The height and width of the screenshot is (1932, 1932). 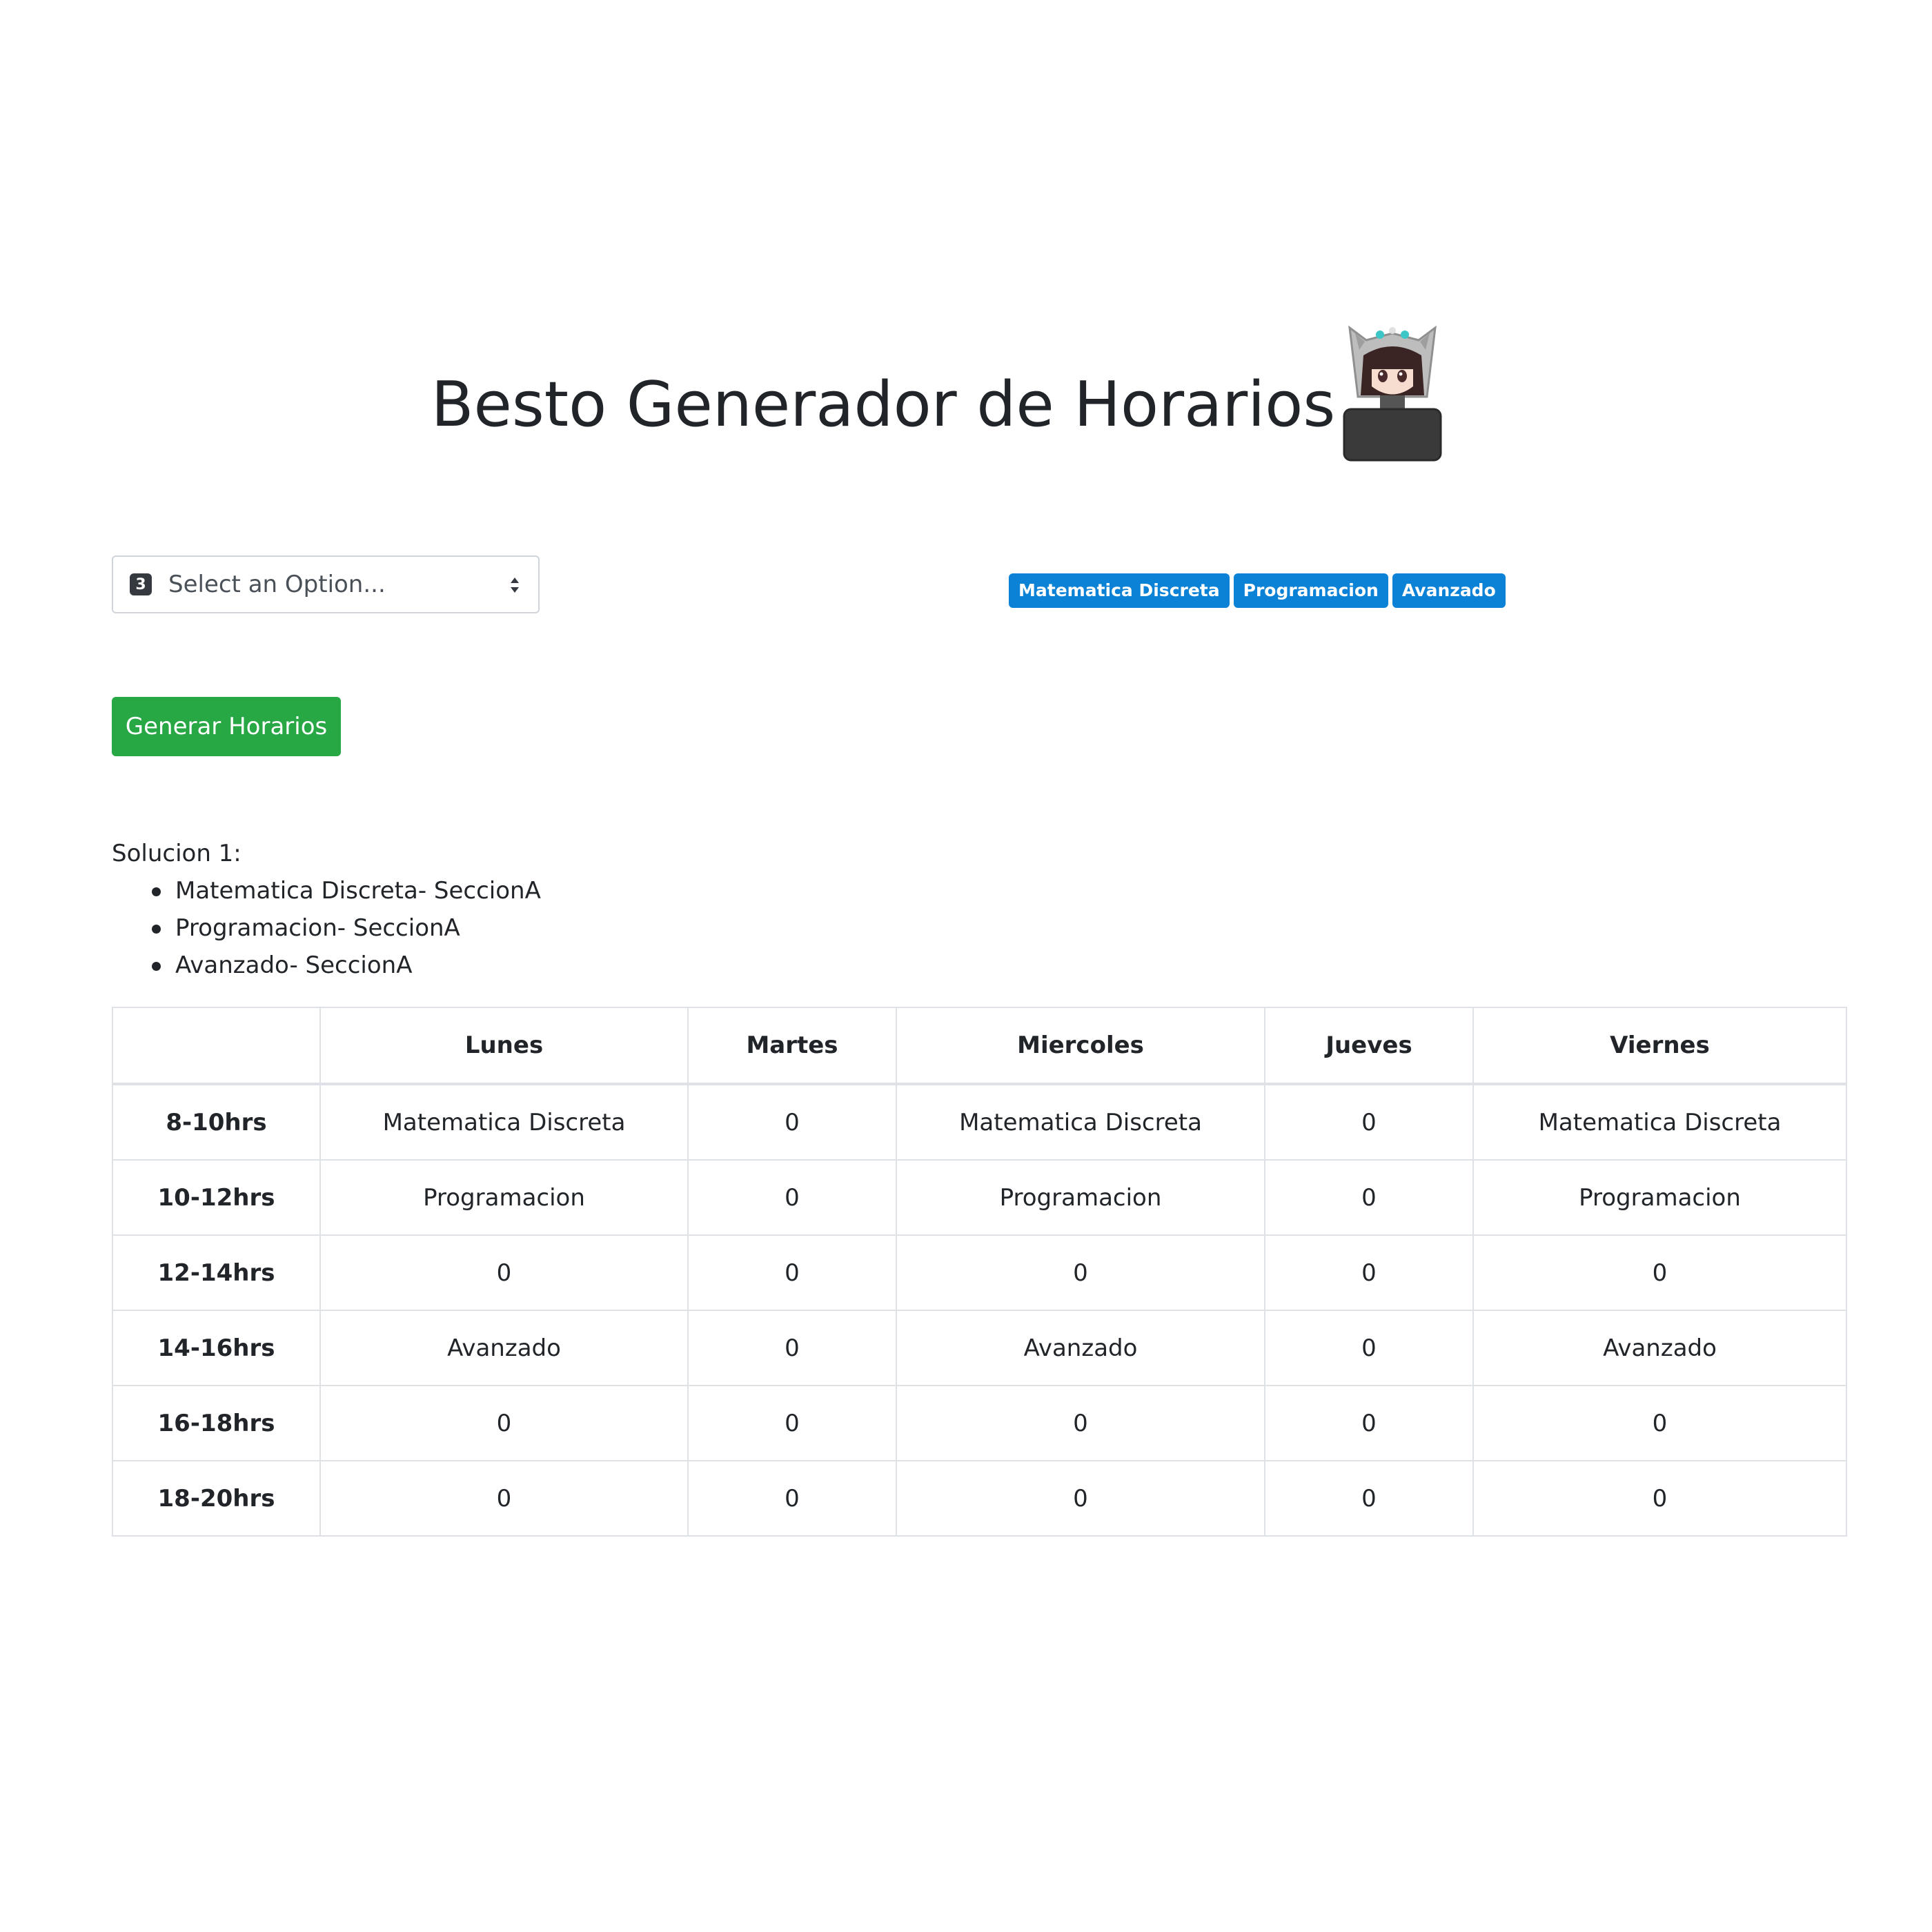 I want to click on header-corner, so click(x=216, y=1046).